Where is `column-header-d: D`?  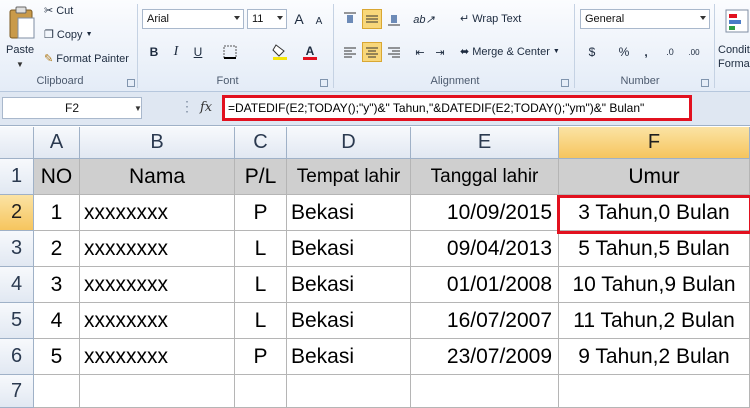
column-header-d: D is located at coordinates (349, 143).